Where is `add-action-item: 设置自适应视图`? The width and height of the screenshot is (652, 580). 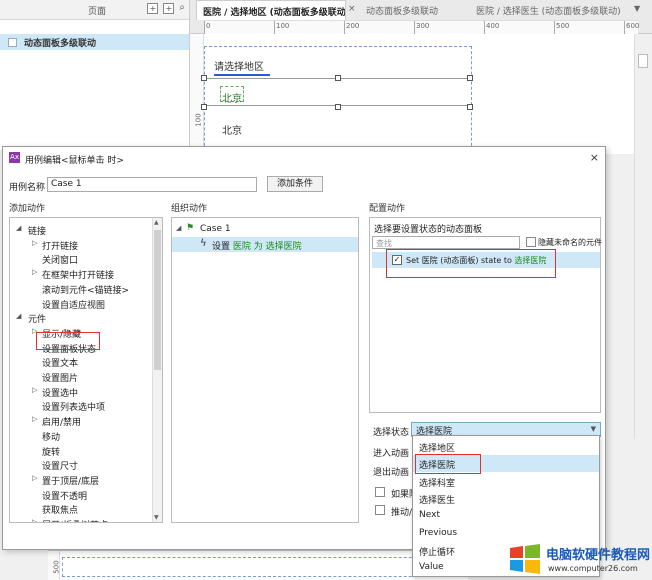 add-action-item: 设置自适应视图 is located at coordinates (80, 303).